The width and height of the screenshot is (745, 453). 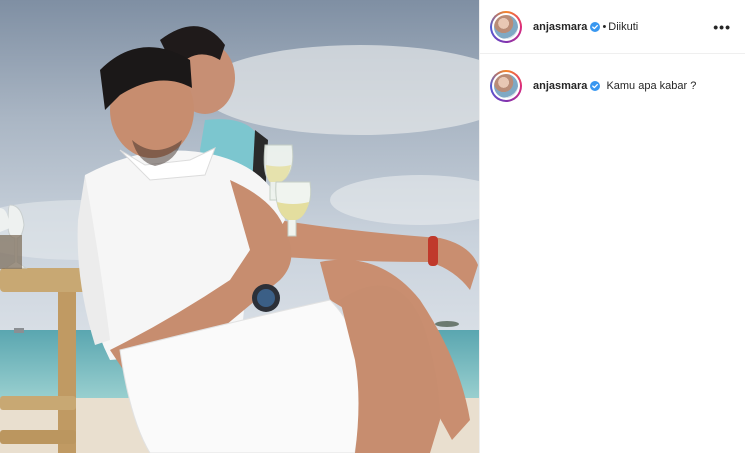 I want to click on caption-avatar-frame, so click(x=506, y=86).